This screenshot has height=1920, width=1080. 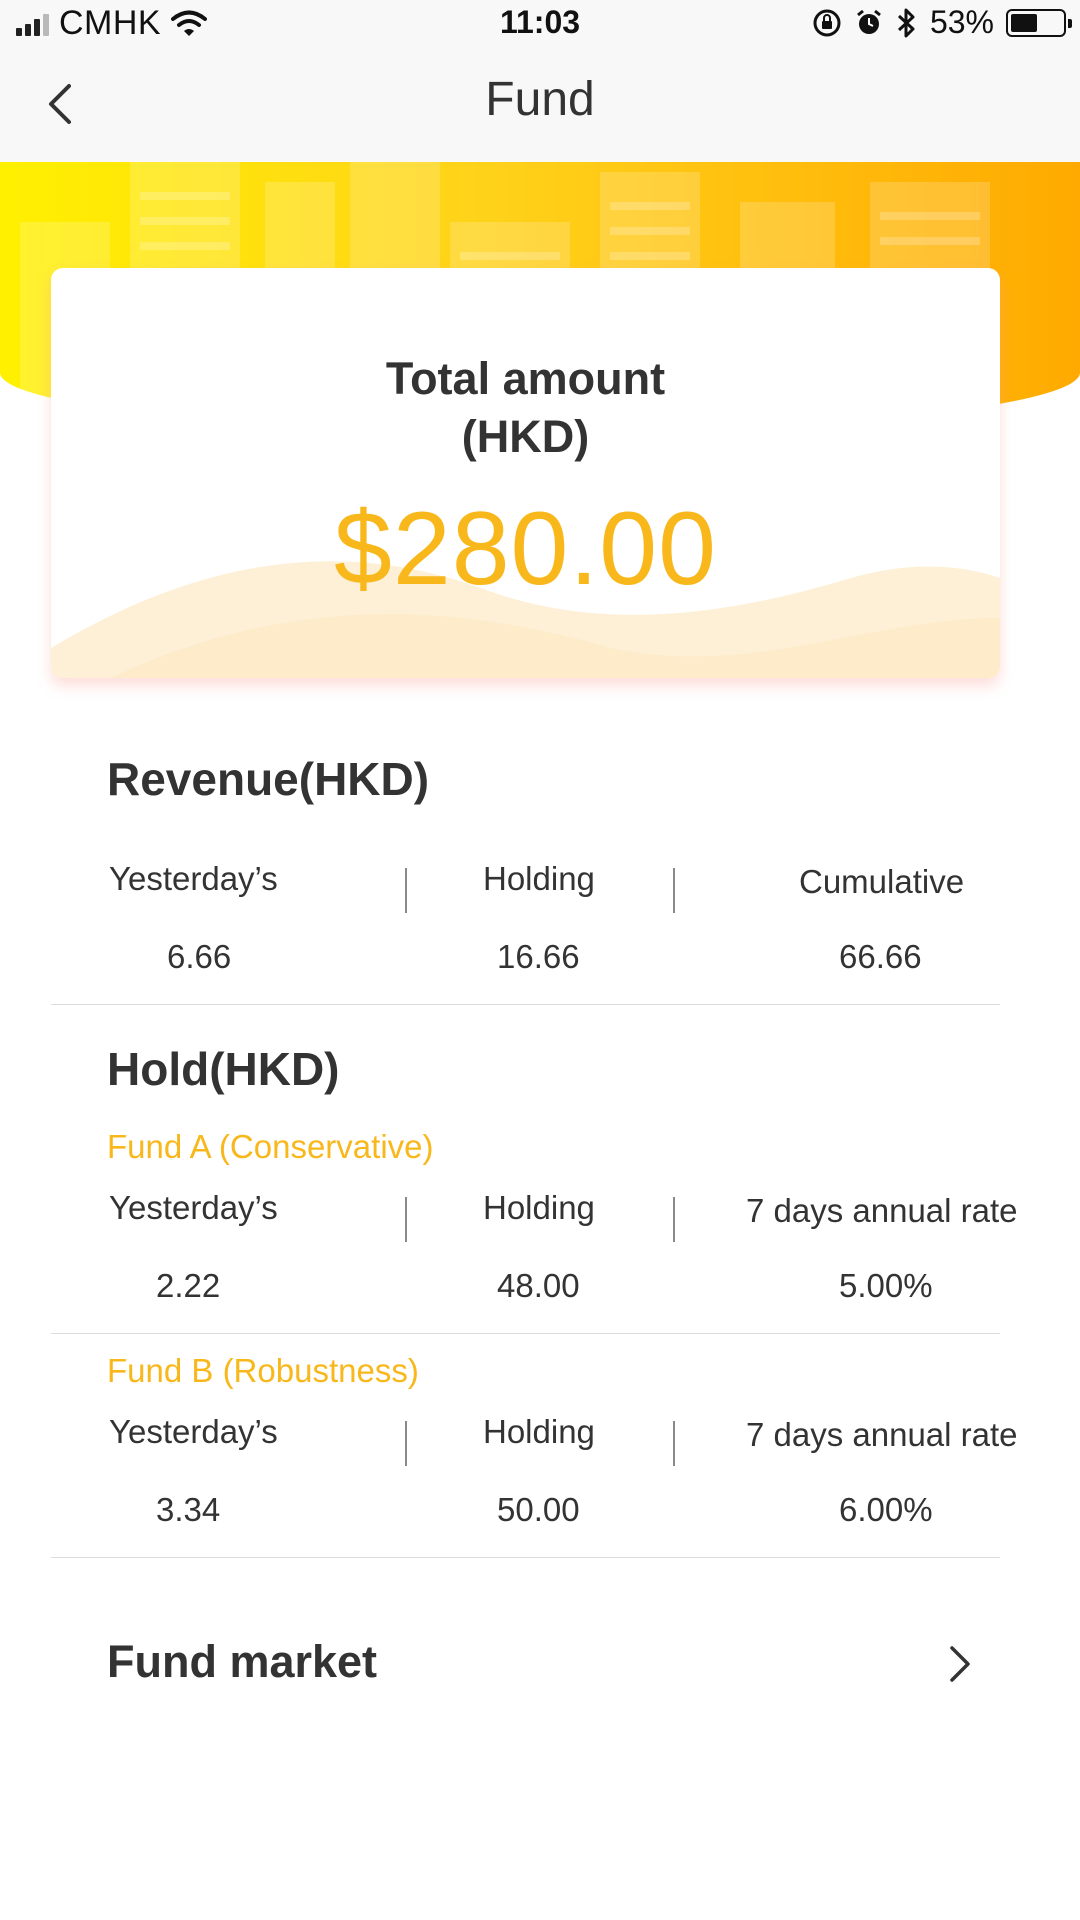 I want to click on stat-value: 66.66, so click(x=880, y=956).